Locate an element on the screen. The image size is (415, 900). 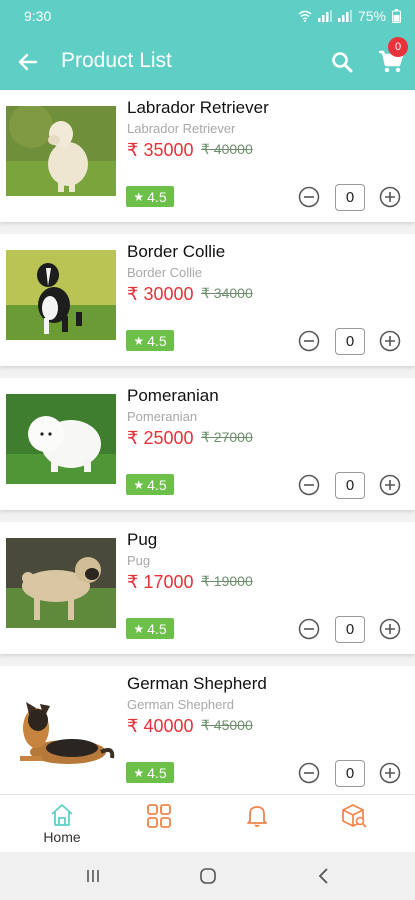
box-search-icon is located at coordinates (354, 816).